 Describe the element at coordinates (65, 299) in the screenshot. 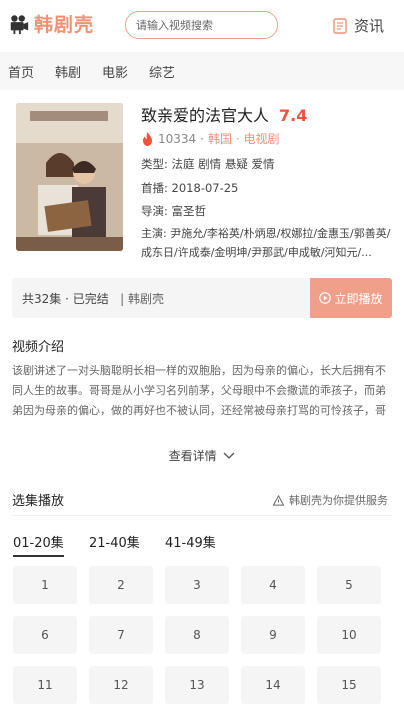

I see `episode-count: 共32集 · 已完结` at that location.